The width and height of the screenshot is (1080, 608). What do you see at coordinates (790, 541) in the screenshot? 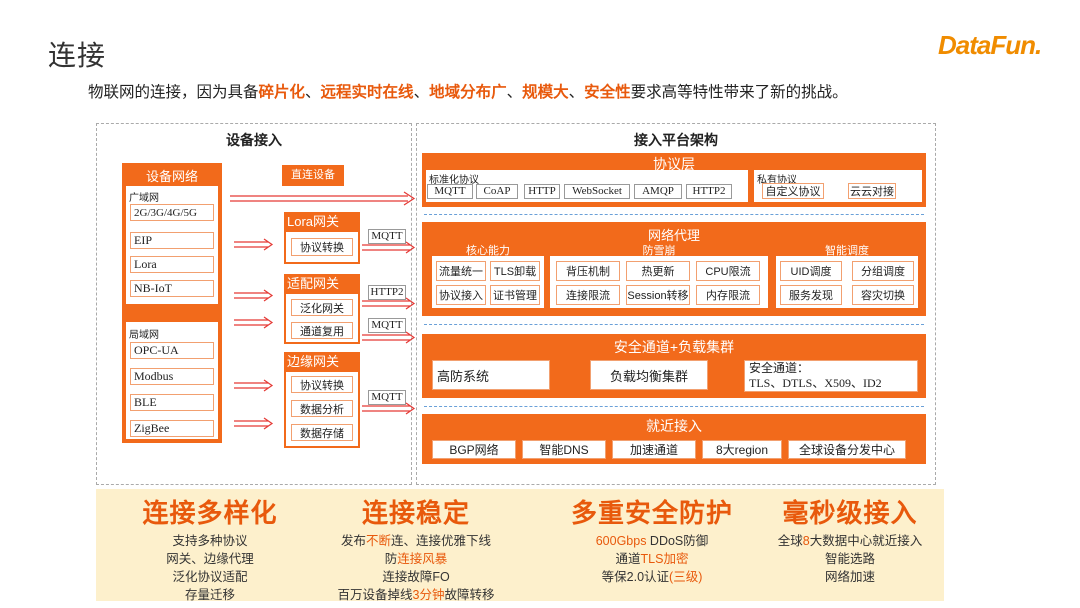
I see `feature-text: 全球` at bounding box center [790, 541].